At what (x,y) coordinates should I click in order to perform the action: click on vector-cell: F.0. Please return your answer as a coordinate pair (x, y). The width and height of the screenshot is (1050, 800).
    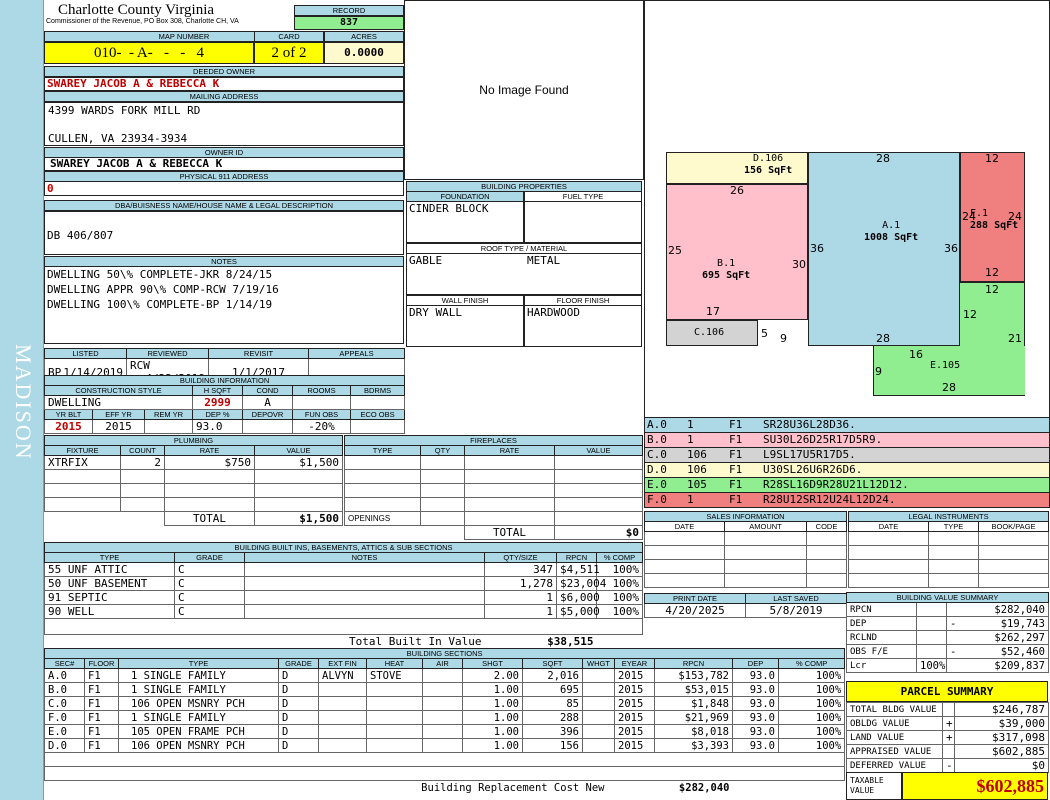
    Looking at the image, I should click on (657, 499).